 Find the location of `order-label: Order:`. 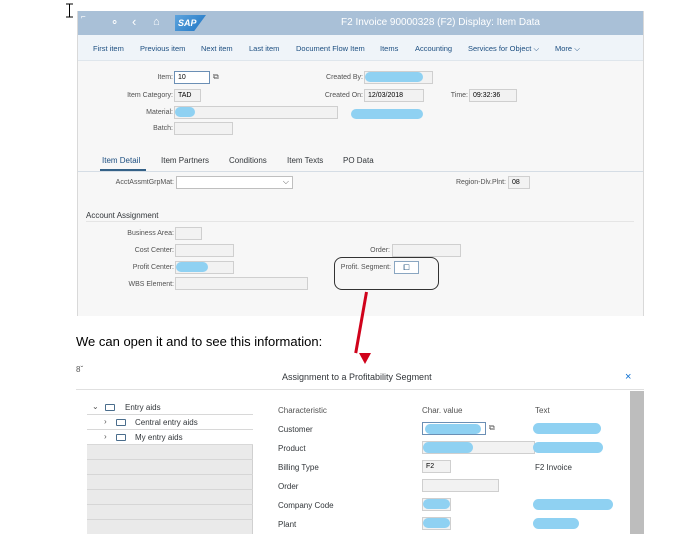

order-label: Order: is located at coordinates (380, 250).